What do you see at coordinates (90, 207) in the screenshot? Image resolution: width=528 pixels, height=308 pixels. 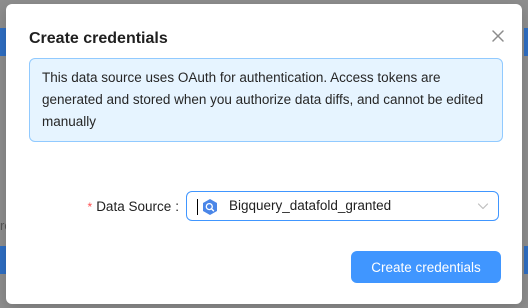 I see `required-mark: *` at bounding box center [90, 207].